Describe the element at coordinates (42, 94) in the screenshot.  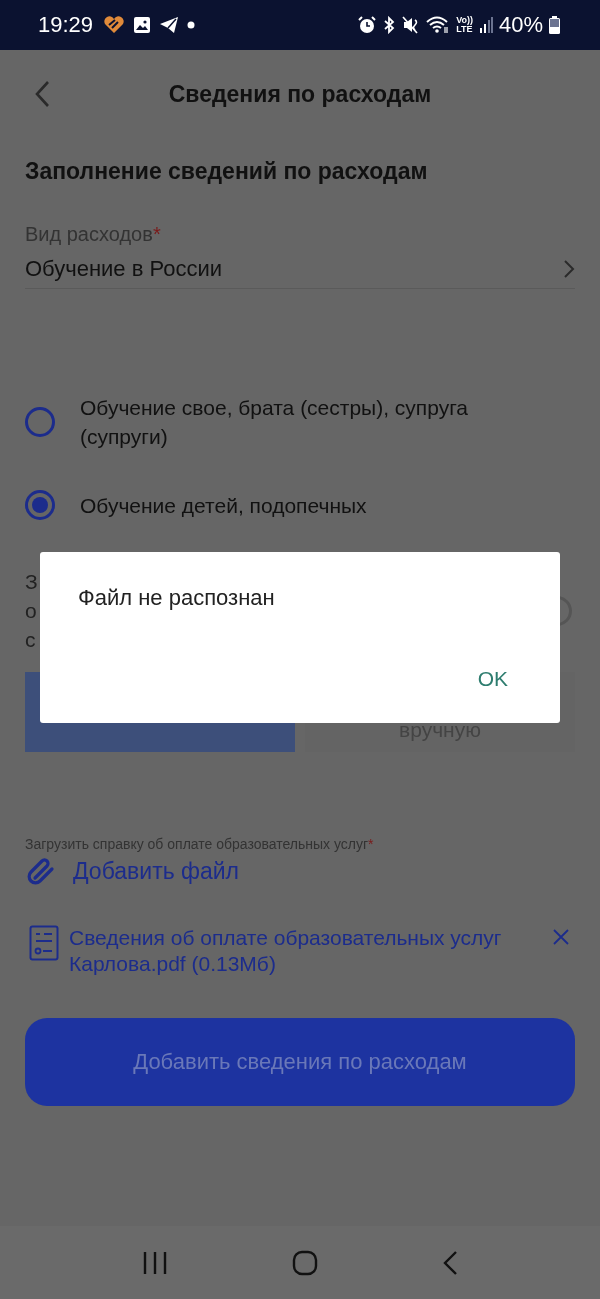
I see `back-button` at that location.